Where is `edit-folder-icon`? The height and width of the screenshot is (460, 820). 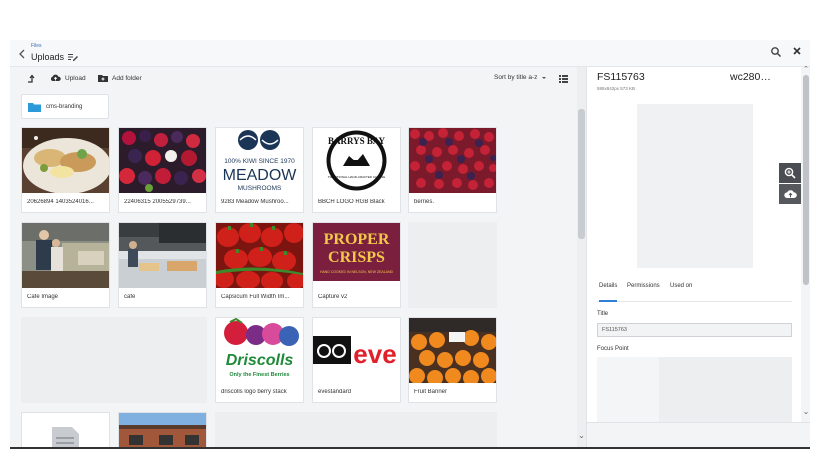 edit-folder-icon is located at coordinates (73, 57).